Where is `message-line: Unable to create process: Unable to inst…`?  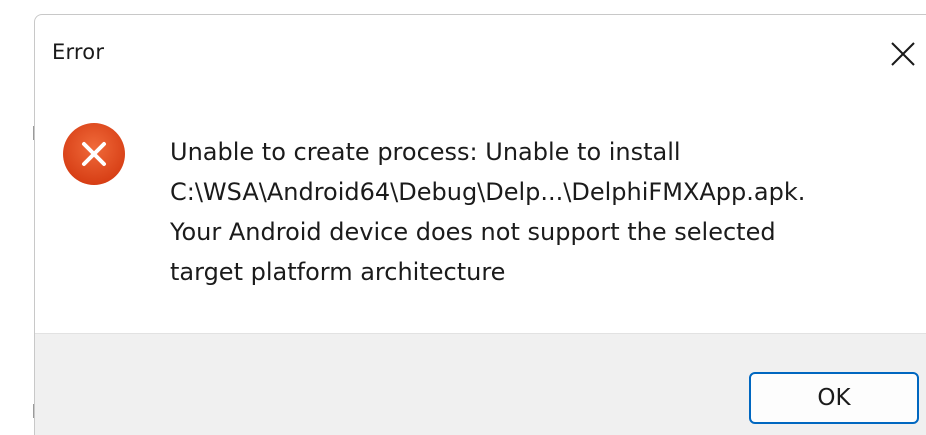
message-line: Unable to create process: Unable to inst… is located at coordinates (425, 152).